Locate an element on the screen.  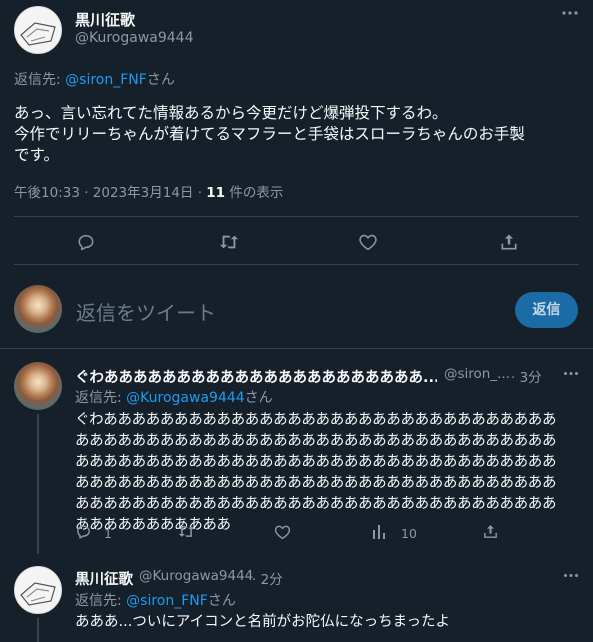
tweet-text-line: 今作でリリーちゃんが着けてるマフラーと手袋はスローラちゃんのお手製 is located at coordinates (269, 134).